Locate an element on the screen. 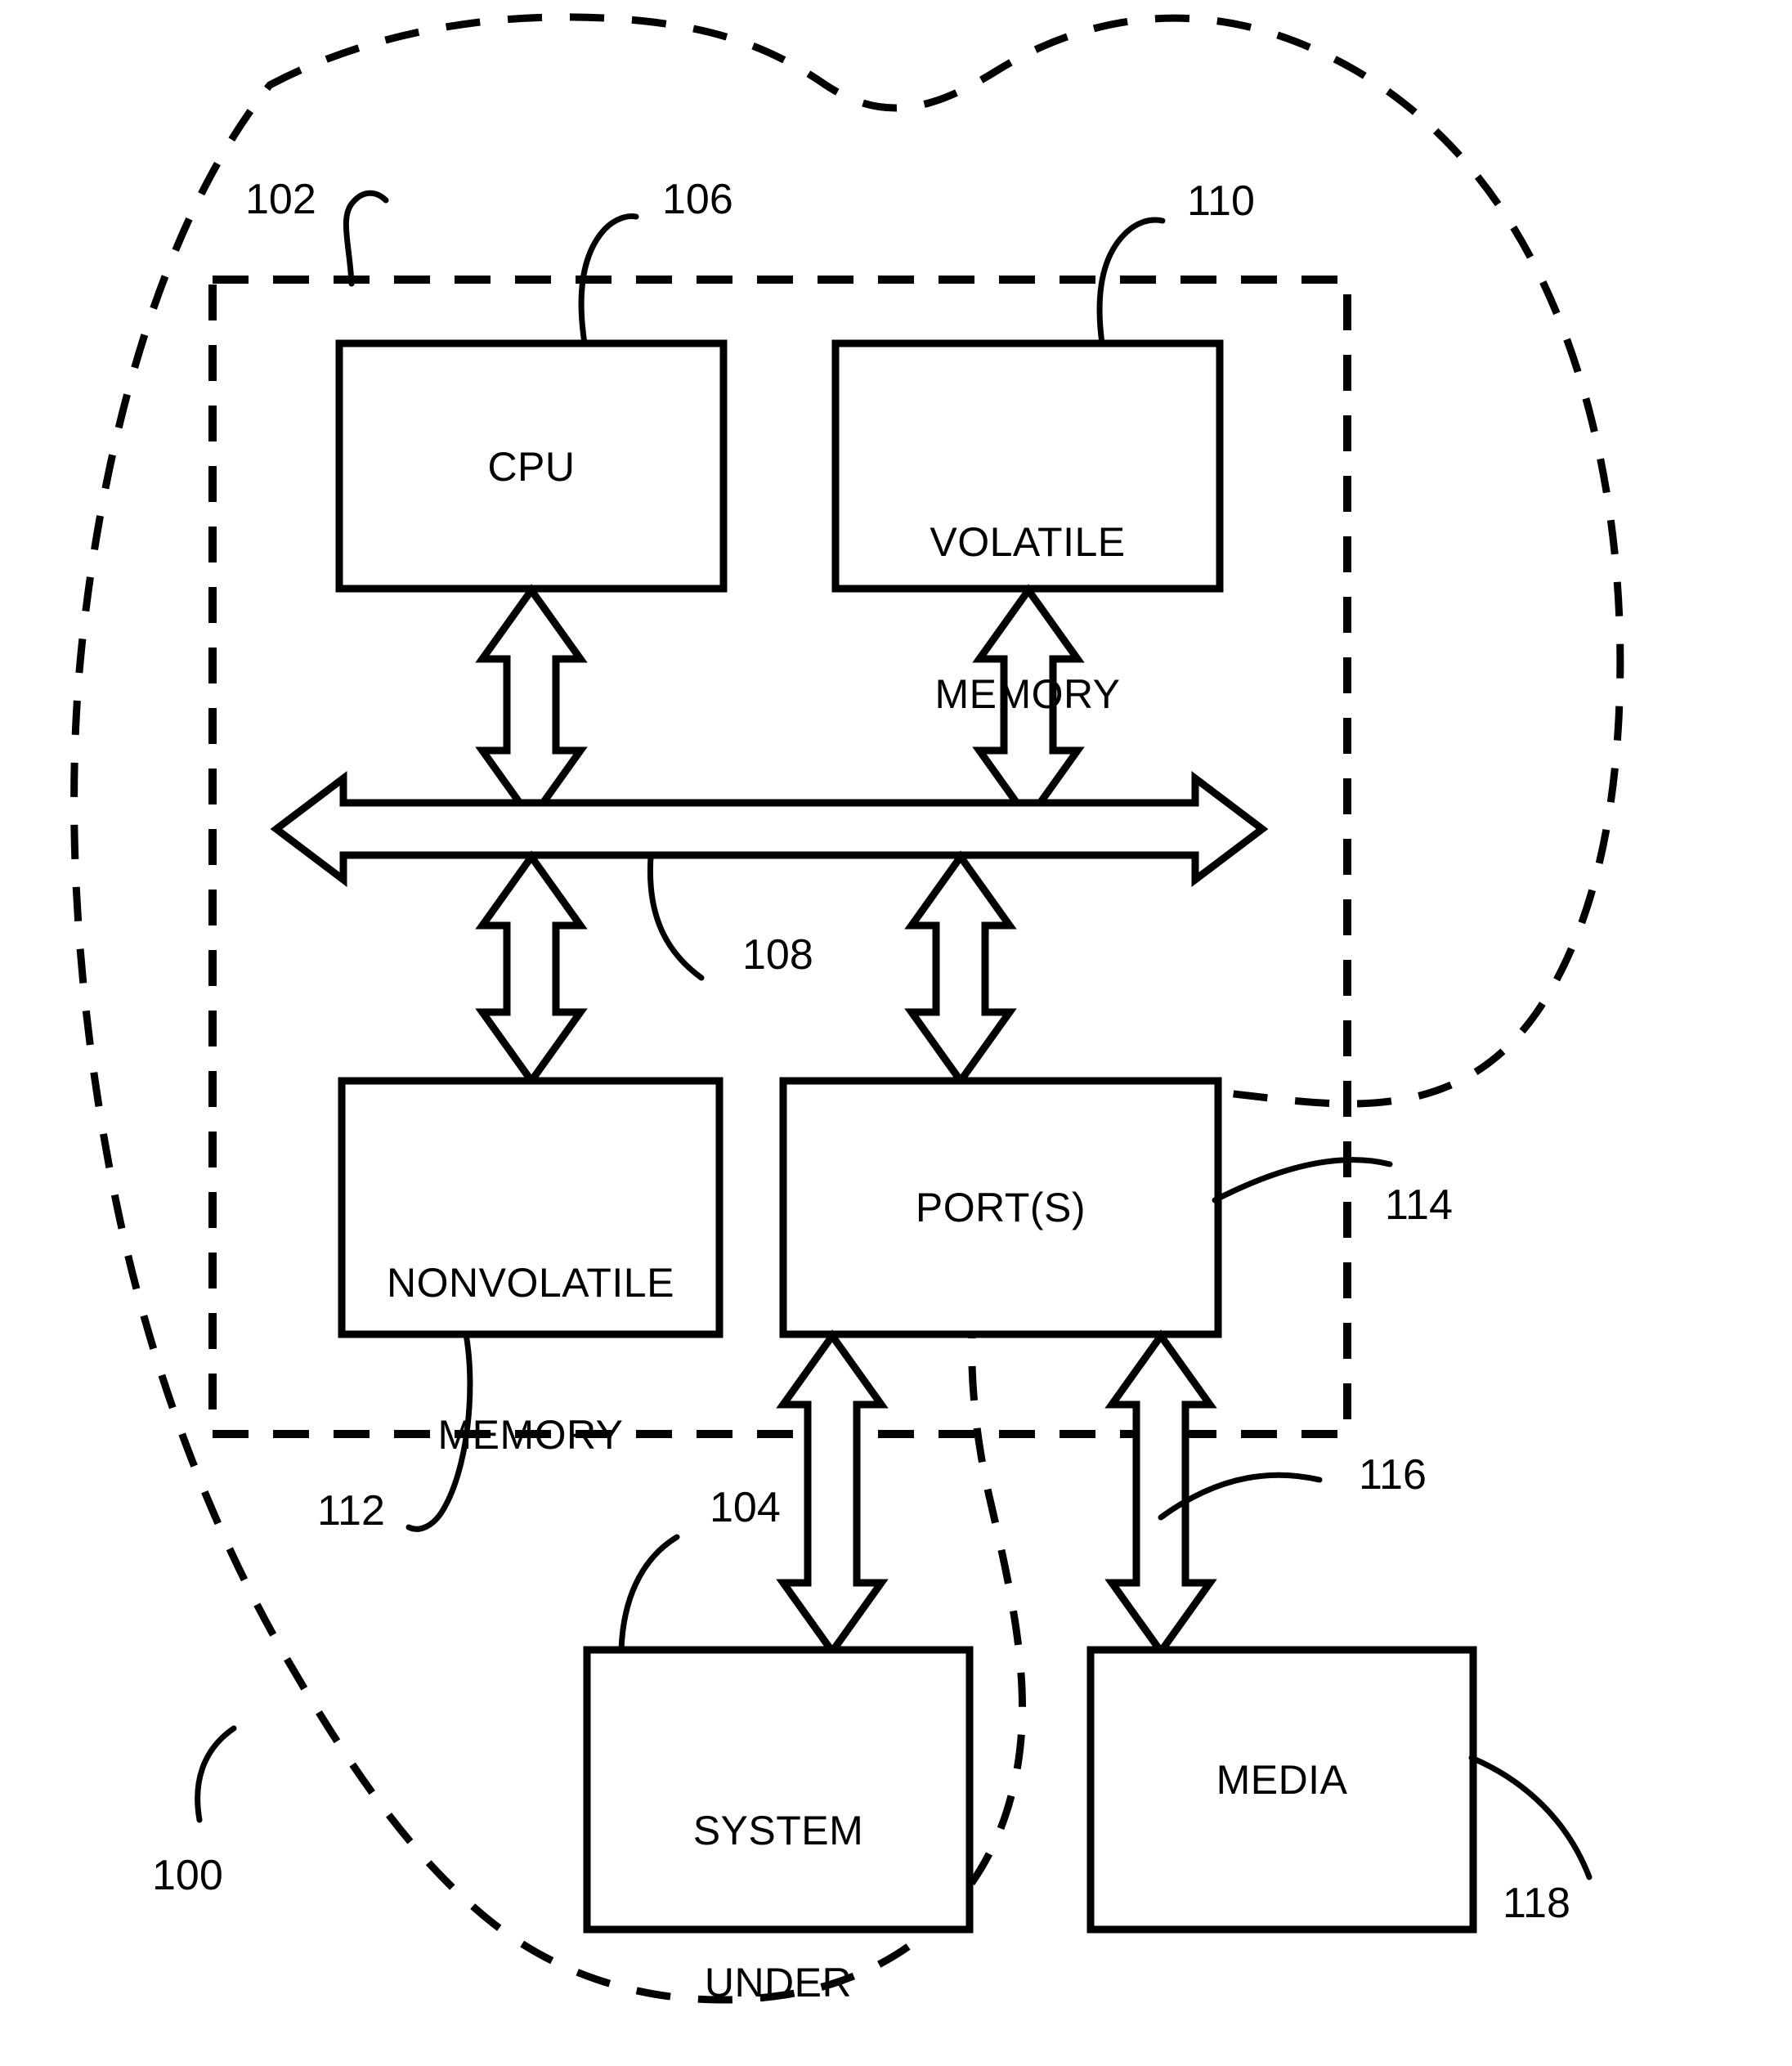 This screenshot has width=1792, height=2066. system-under-control-box is located at coordinates (779, 1790).